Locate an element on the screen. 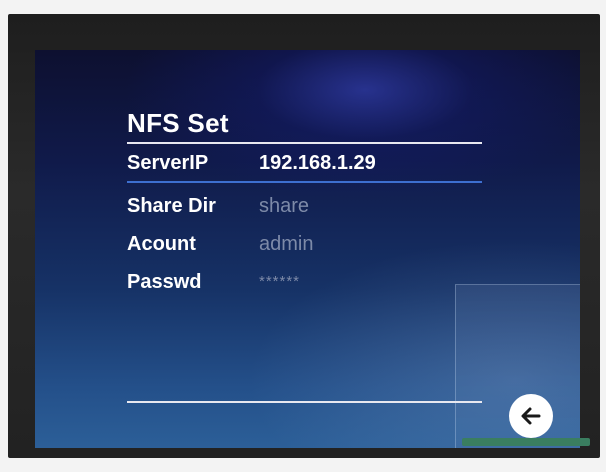 The height and width of the screenshot is (472, 606). server-ip-value: 192.168.1.29 is located at coordinates (317, 163).